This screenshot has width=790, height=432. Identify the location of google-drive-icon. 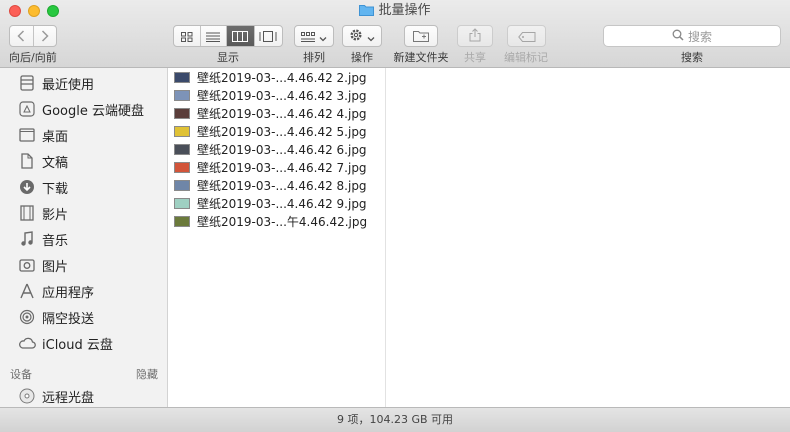
(27, 109).